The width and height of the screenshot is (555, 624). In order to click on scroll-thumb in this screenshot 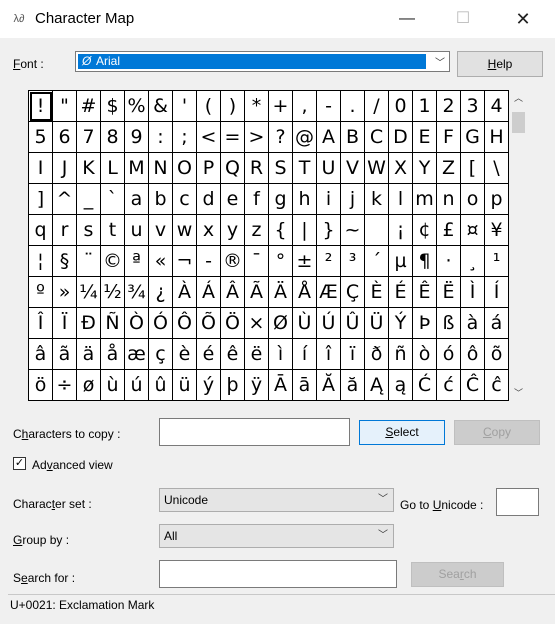, I will do `click(518, 122)`.